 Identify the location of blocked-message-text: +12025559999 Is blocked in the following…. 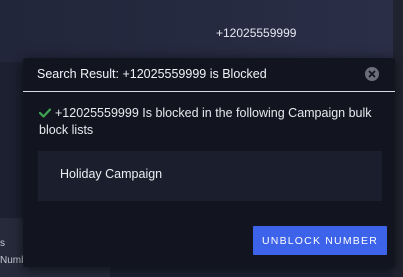
(205, 121).